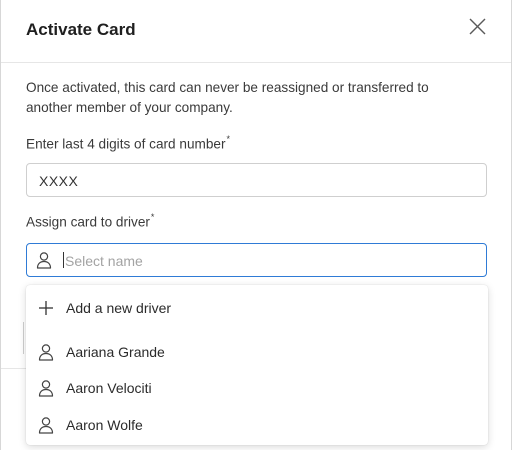 The height and width of the screenshot is (450, 512). I want to click on close-button, so click(478, 27).